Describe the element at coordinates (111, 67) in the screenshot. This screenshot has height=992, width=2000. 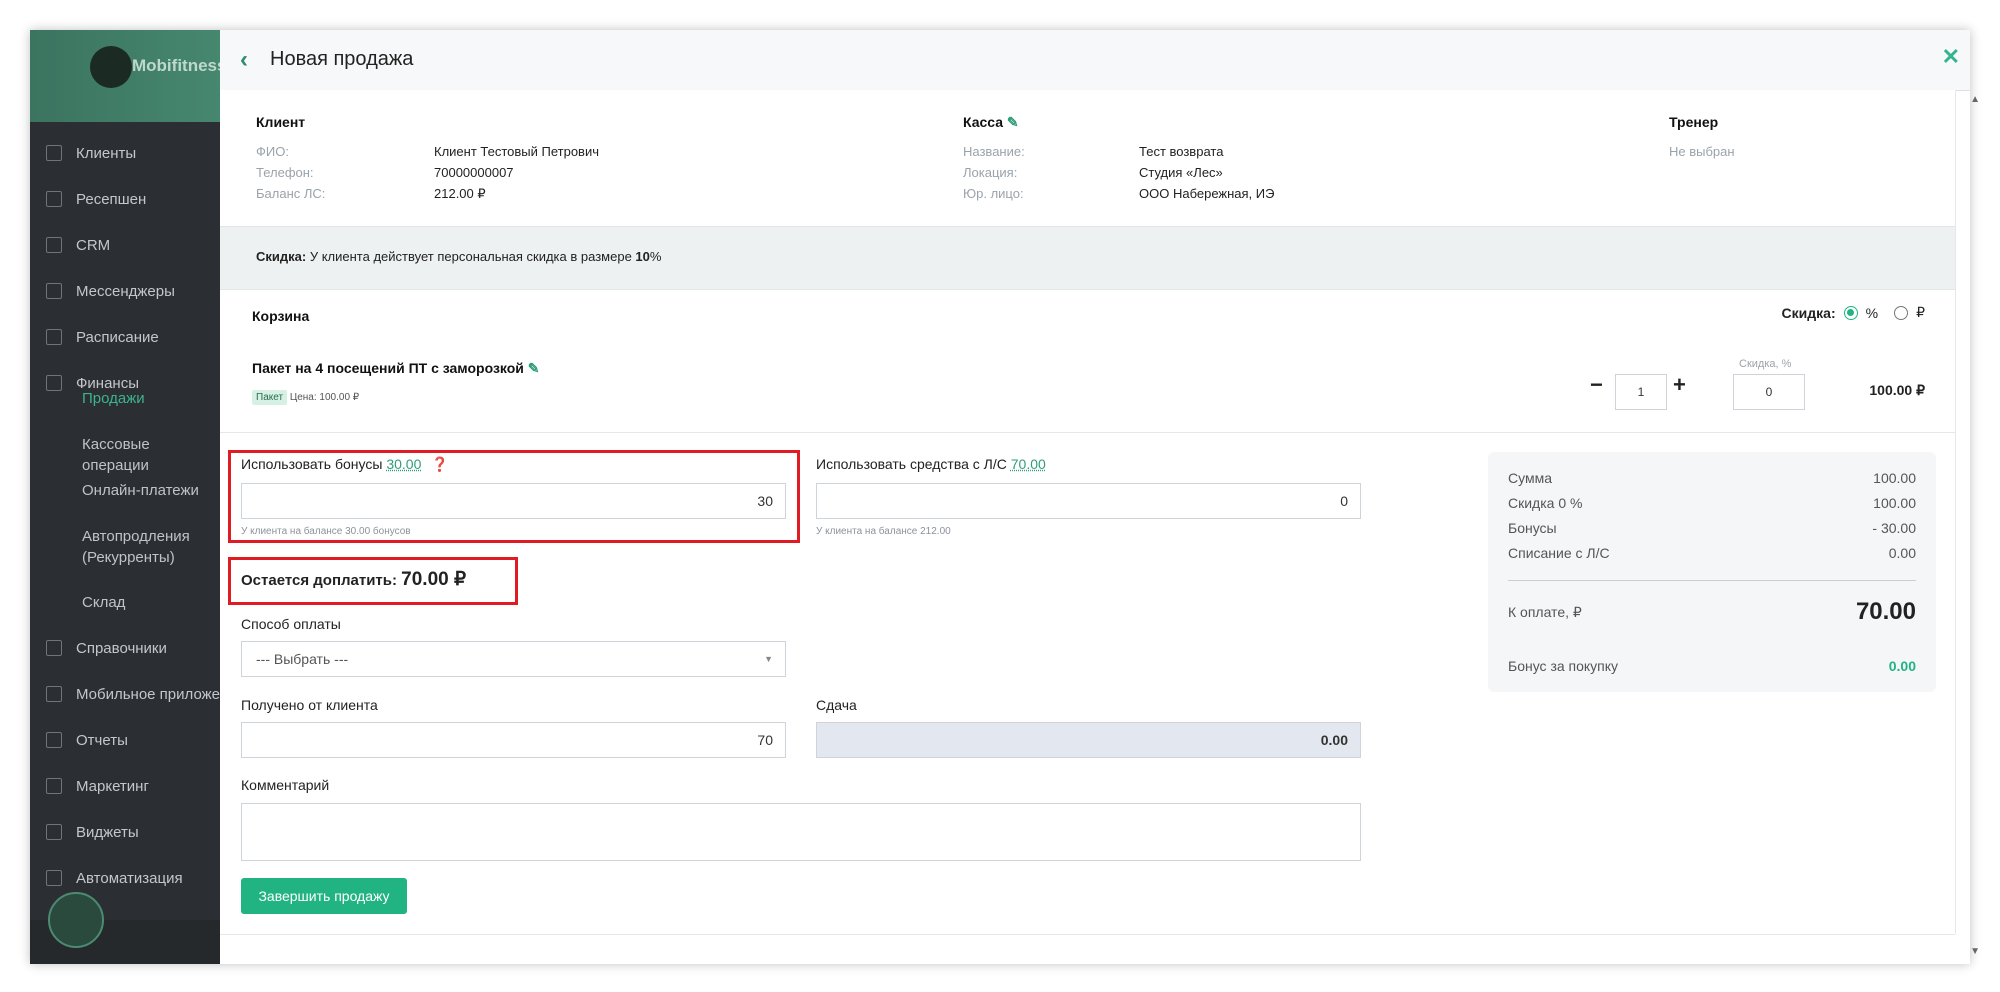
I see `logo-icon` at that location.